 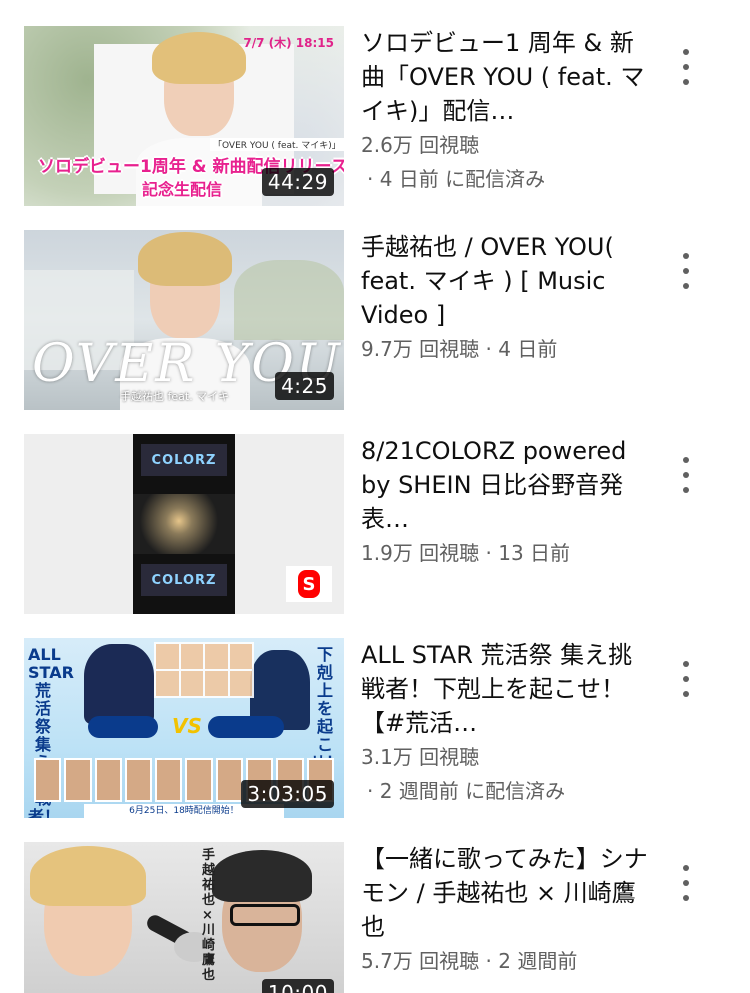 I want to click on video-age: · 4 日前 に配信済み, so click(x=456, y=179).